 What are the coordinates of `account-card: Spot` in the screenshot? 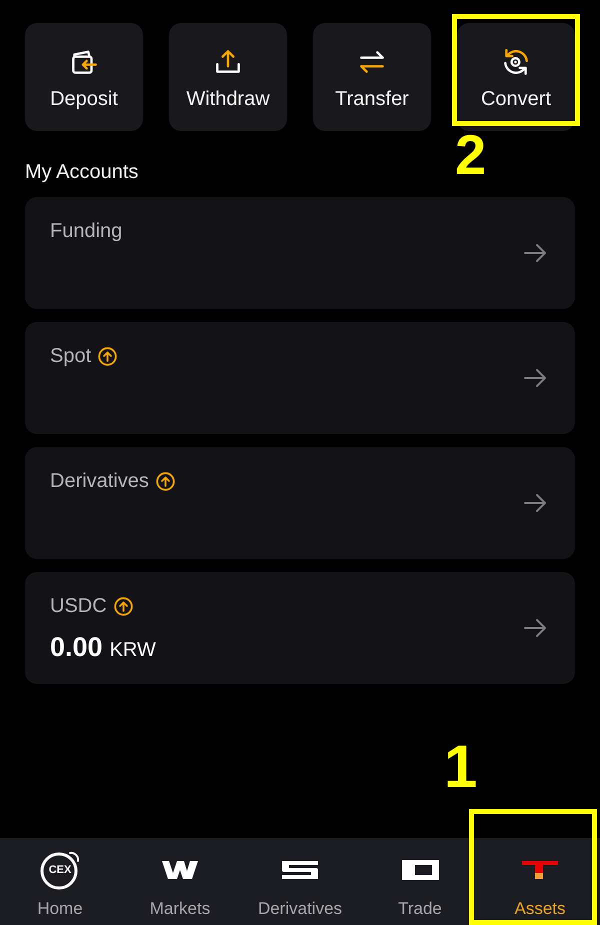 It's located at (300, 378).